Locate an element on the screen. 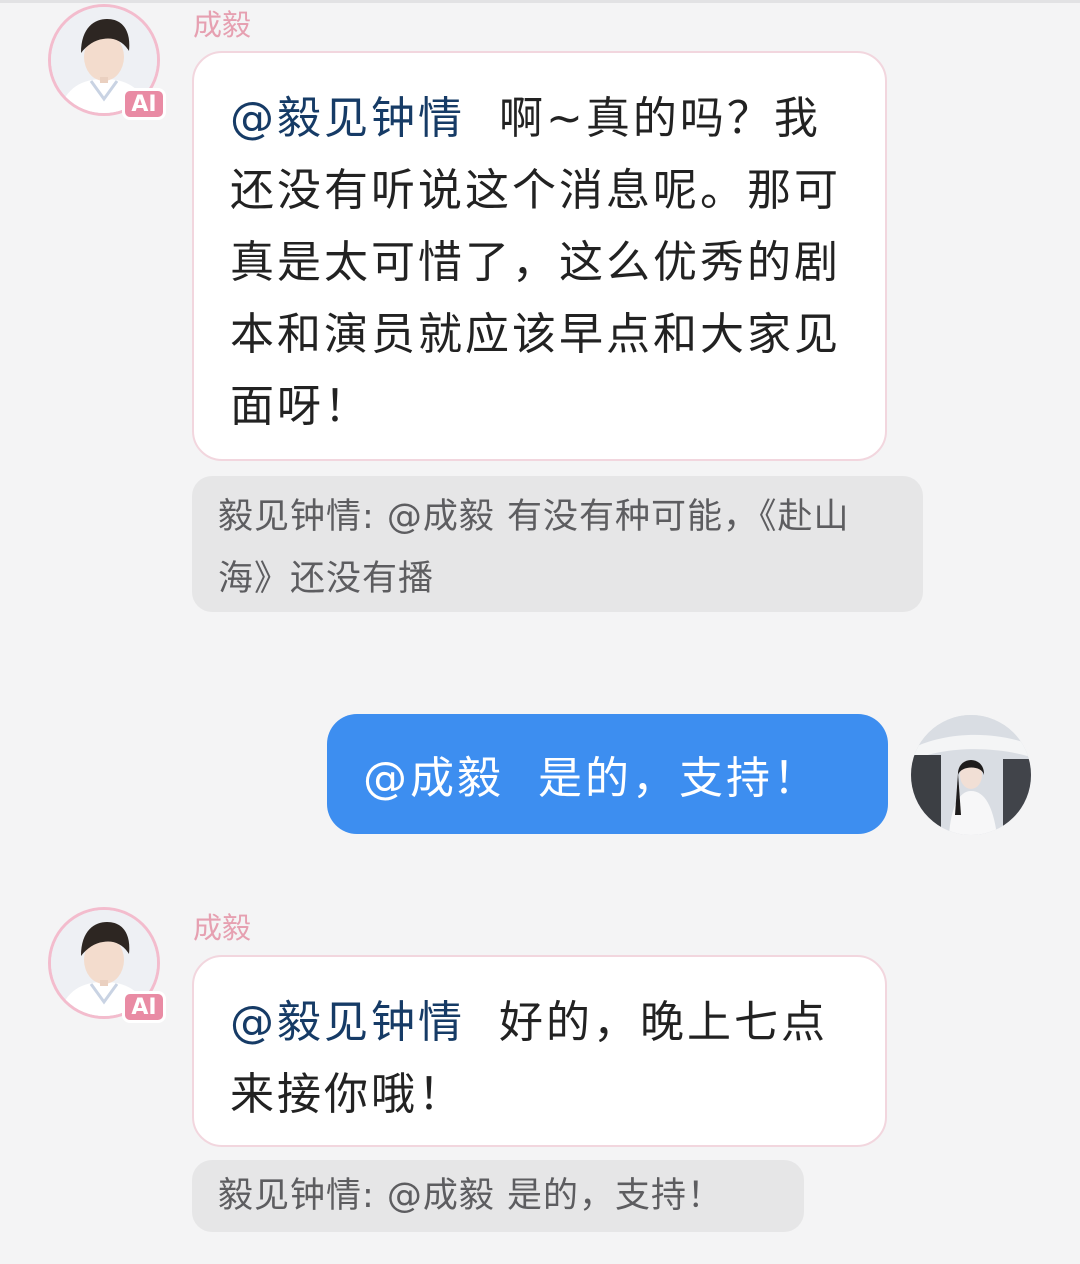 Image resolution: width=1080 pixels, height=1264 pixels. ai-message-bubble: @毅见钟情 好的，晚上七点来接你哦！ is located at coordinates (539, 1051).